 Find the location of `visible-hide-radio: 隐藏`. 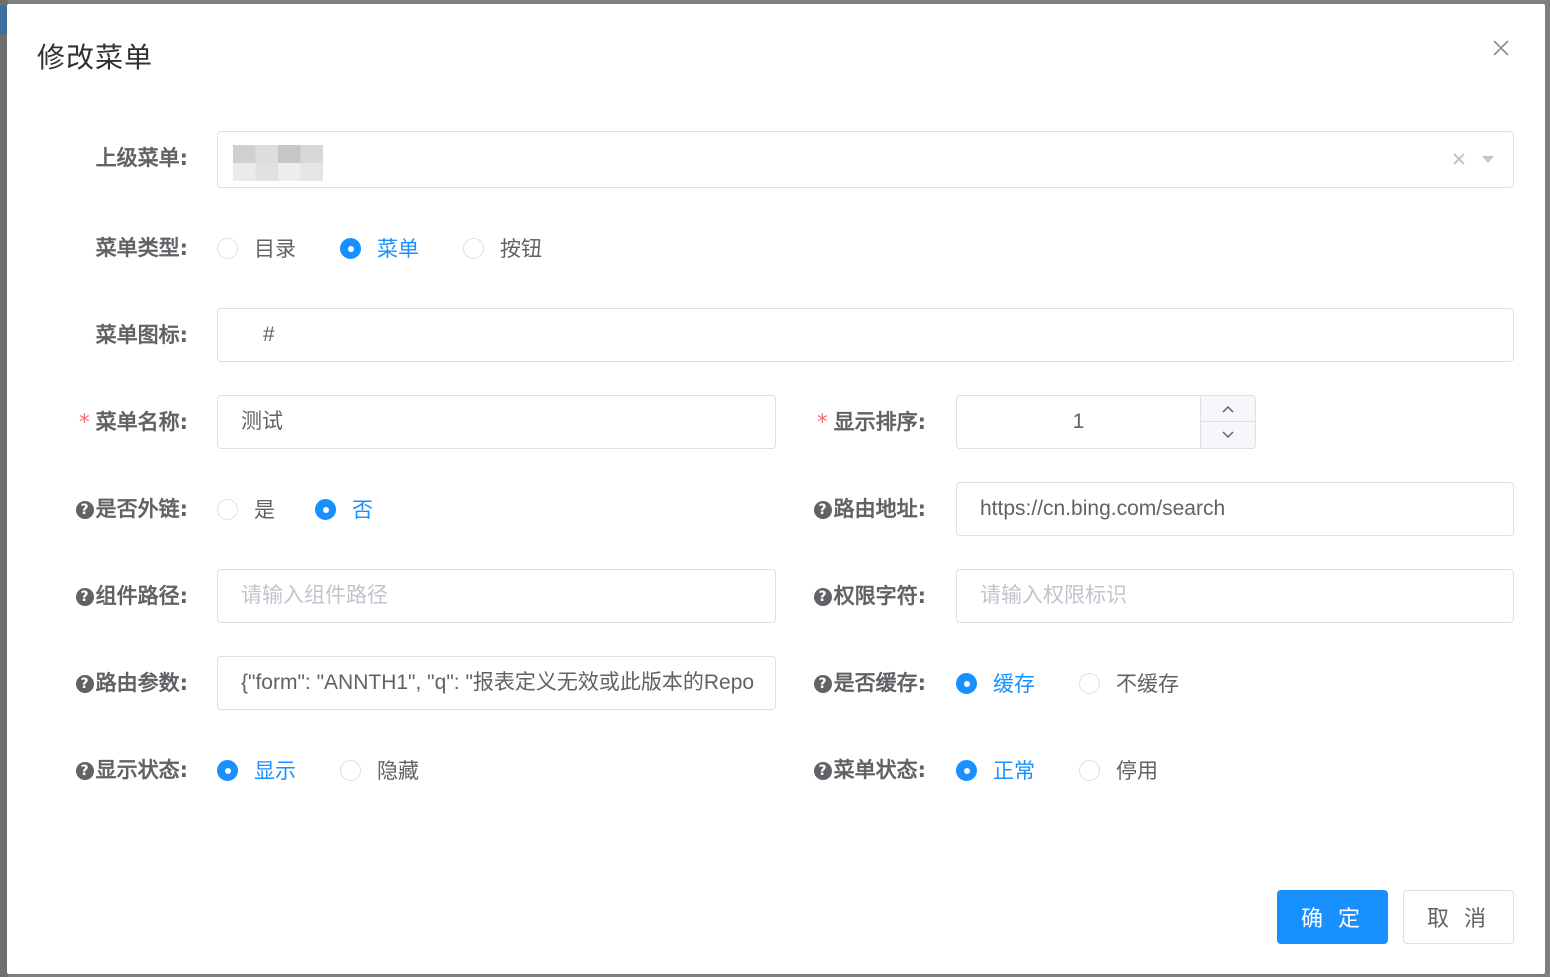

visible-hide-radio: 隐藏 is located at coordinates (379, 770).